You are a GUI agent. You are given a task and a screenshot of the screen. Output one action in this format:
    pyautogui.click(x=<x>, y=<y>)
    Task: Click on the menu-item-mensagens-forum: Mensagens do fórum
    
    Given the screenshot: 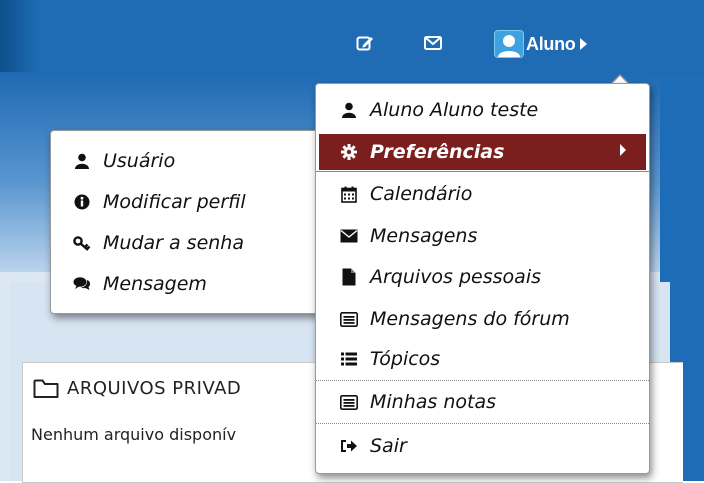 What is the action you would take?
    pyautogui.click(x=482, y=319)
    